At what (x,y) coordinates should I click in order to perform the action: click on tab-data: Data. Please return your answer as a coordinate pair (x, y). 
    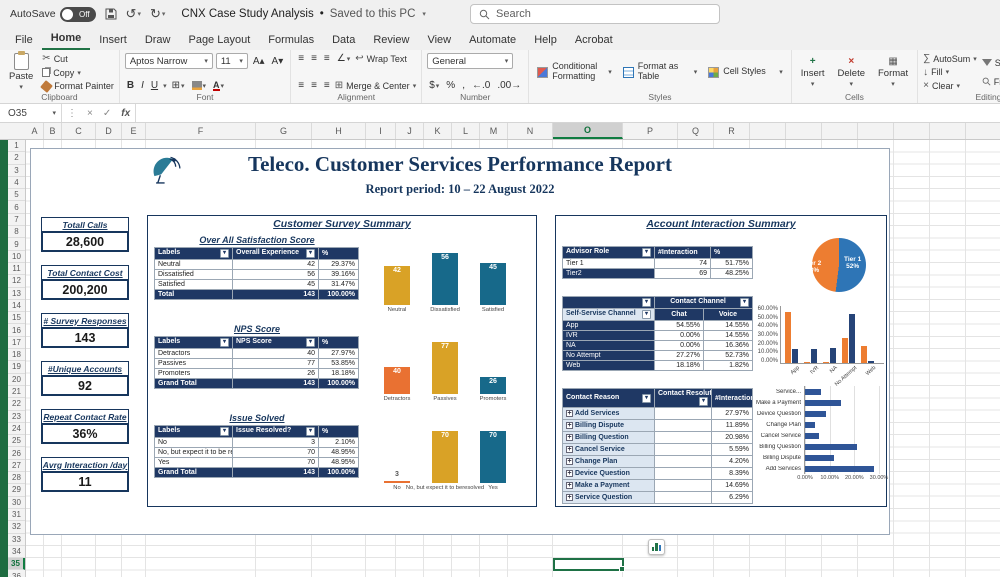
    Looking at the image, I should click on (343, 40).